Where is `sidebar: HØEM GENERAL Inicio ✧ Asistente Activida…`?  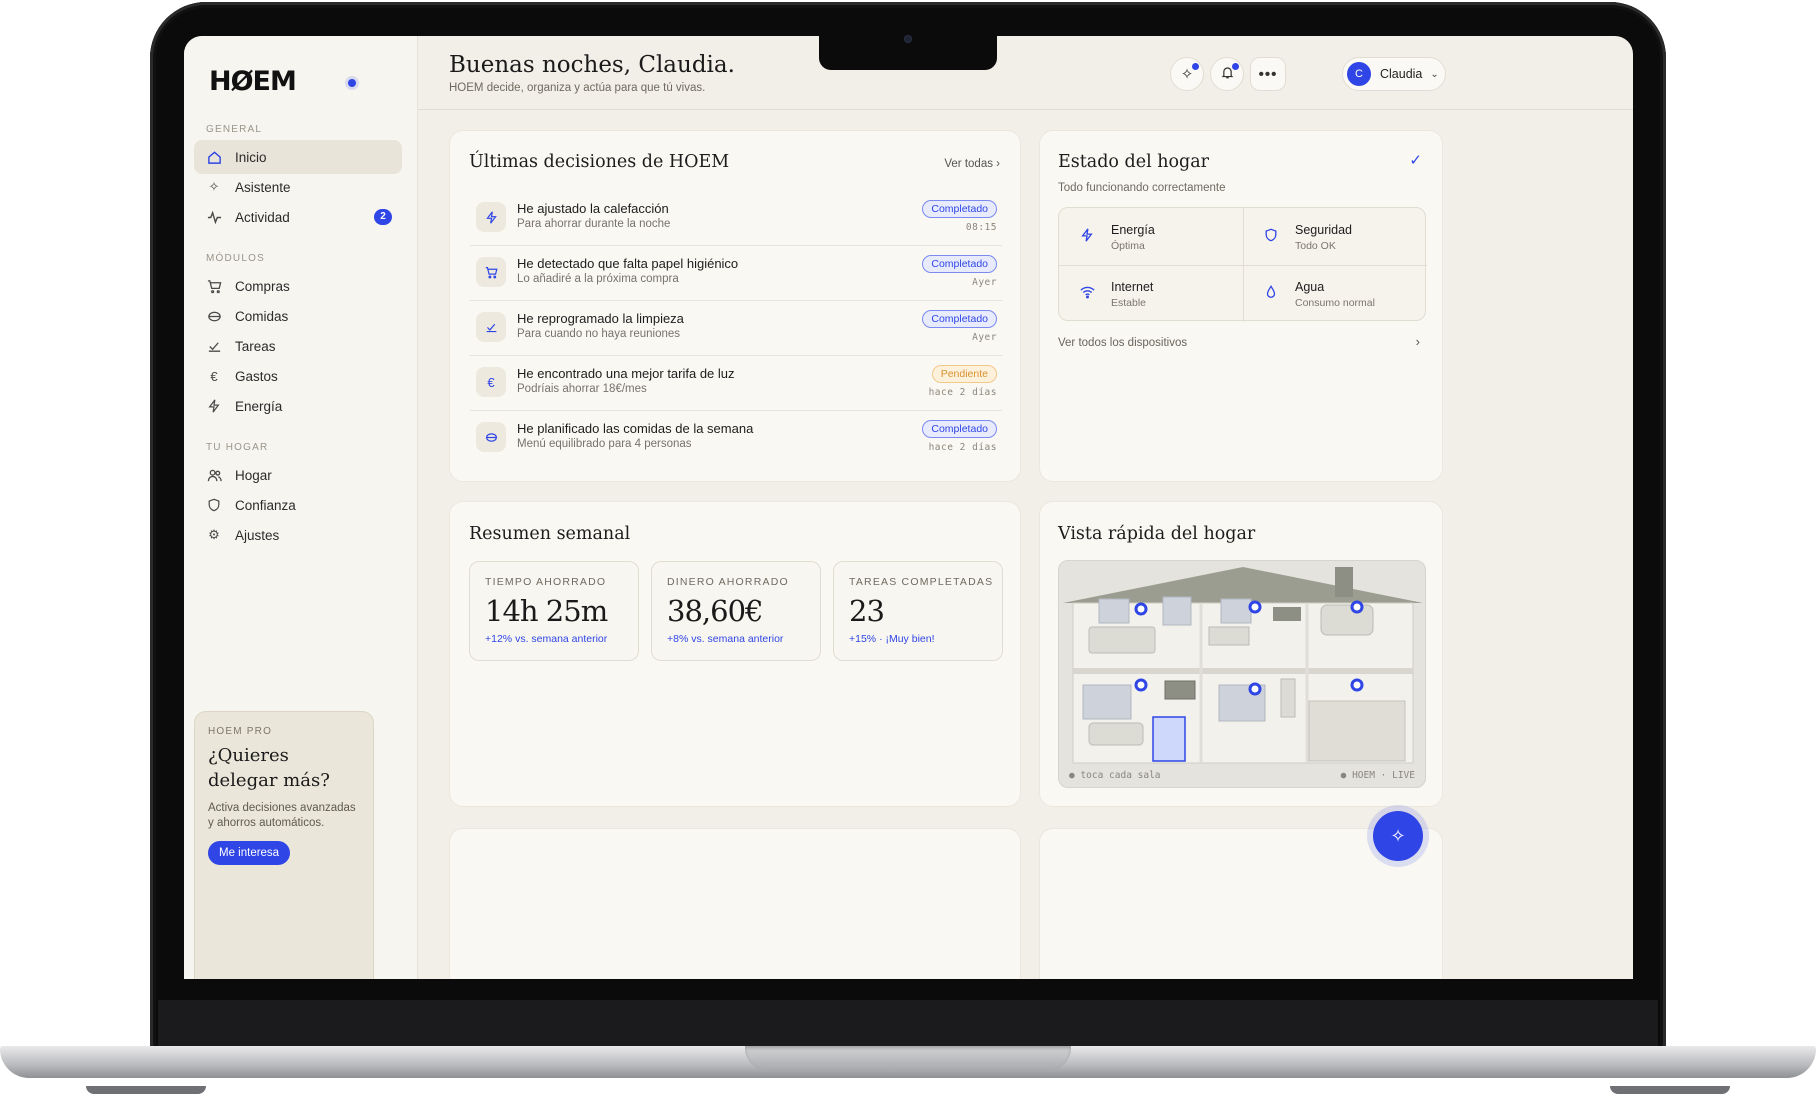 sidebar: HØEM GENERAL Inicio ✧ Asistente Activida… is located at coordinates (301, 507).